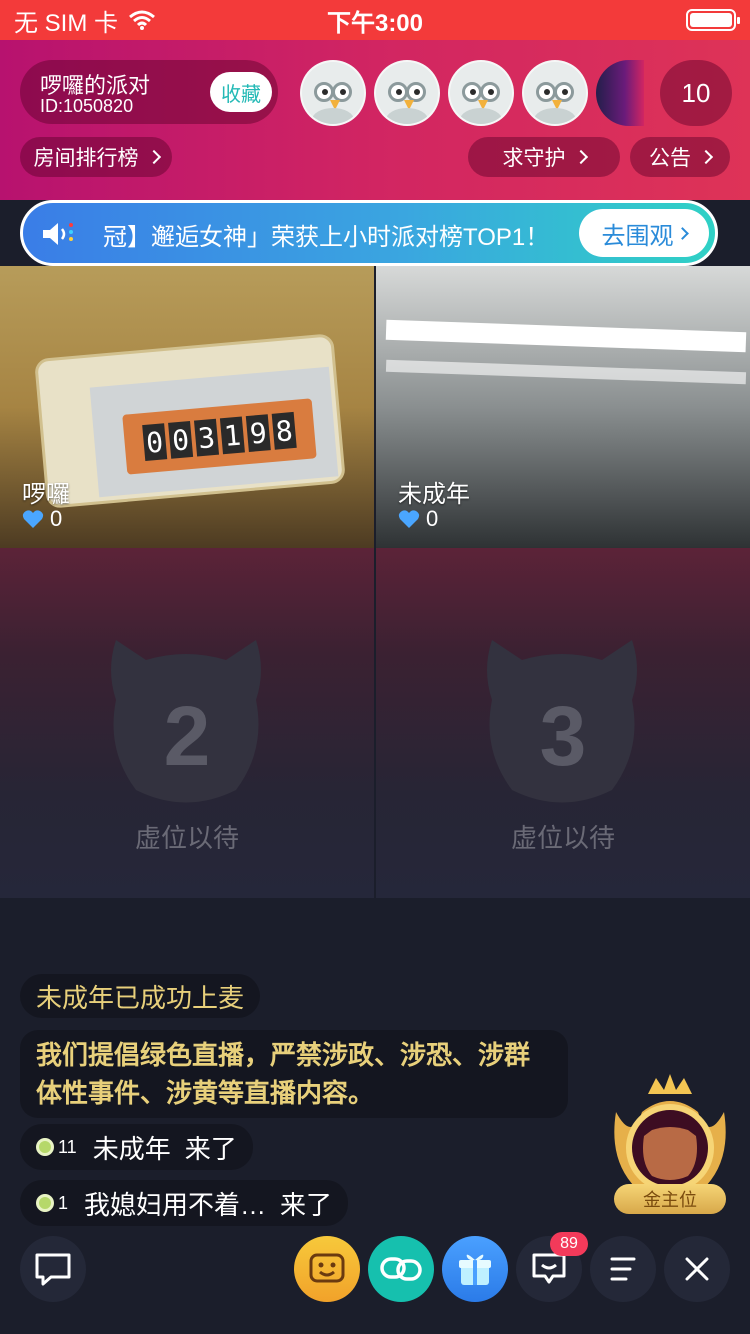 Image resolution: width=750 pixels, height=1334 pixels. I want to click on close-button, so click(697, 1269).